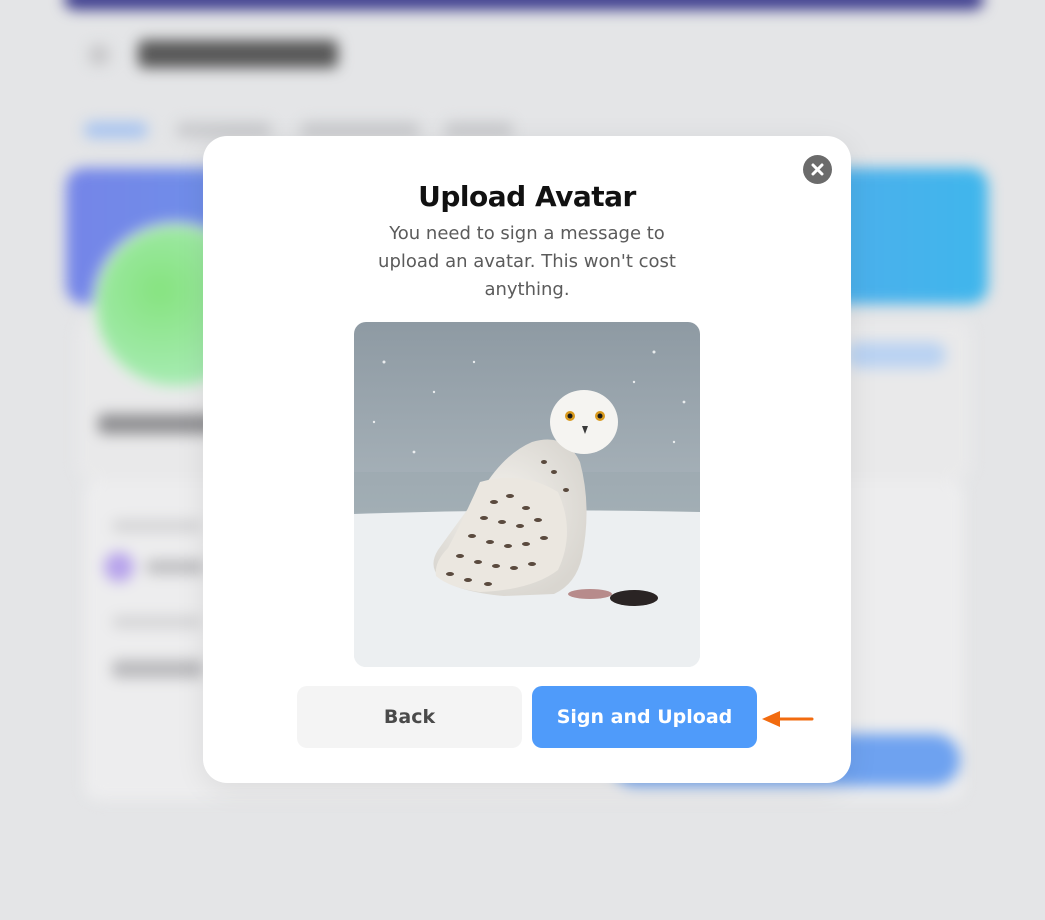 The width and height of the screenshot is (1045, 920). I want to click on background-header-bar, so click(524, 5).